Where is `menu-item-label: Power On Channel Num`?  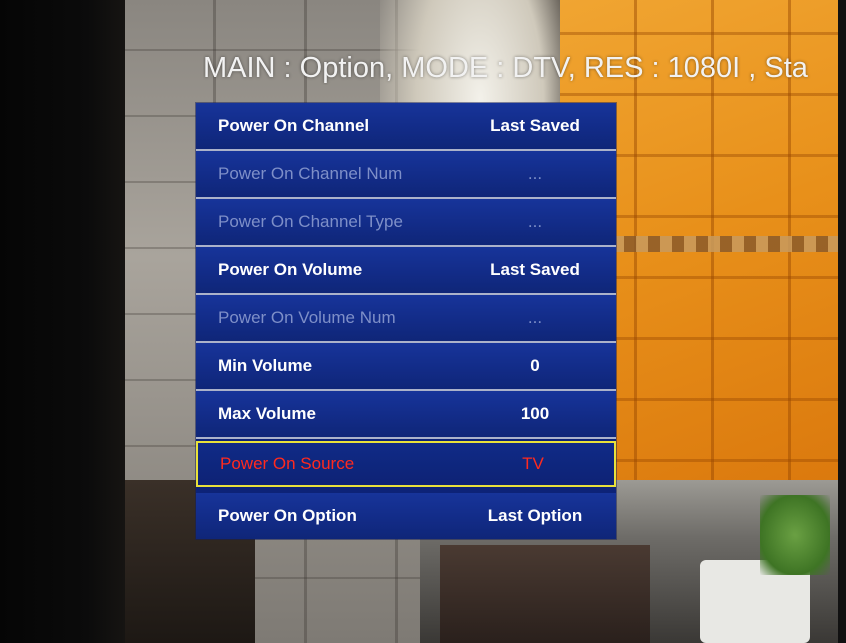
menu-item-label: Power On Channel Num is located at coordinates (310, 173).